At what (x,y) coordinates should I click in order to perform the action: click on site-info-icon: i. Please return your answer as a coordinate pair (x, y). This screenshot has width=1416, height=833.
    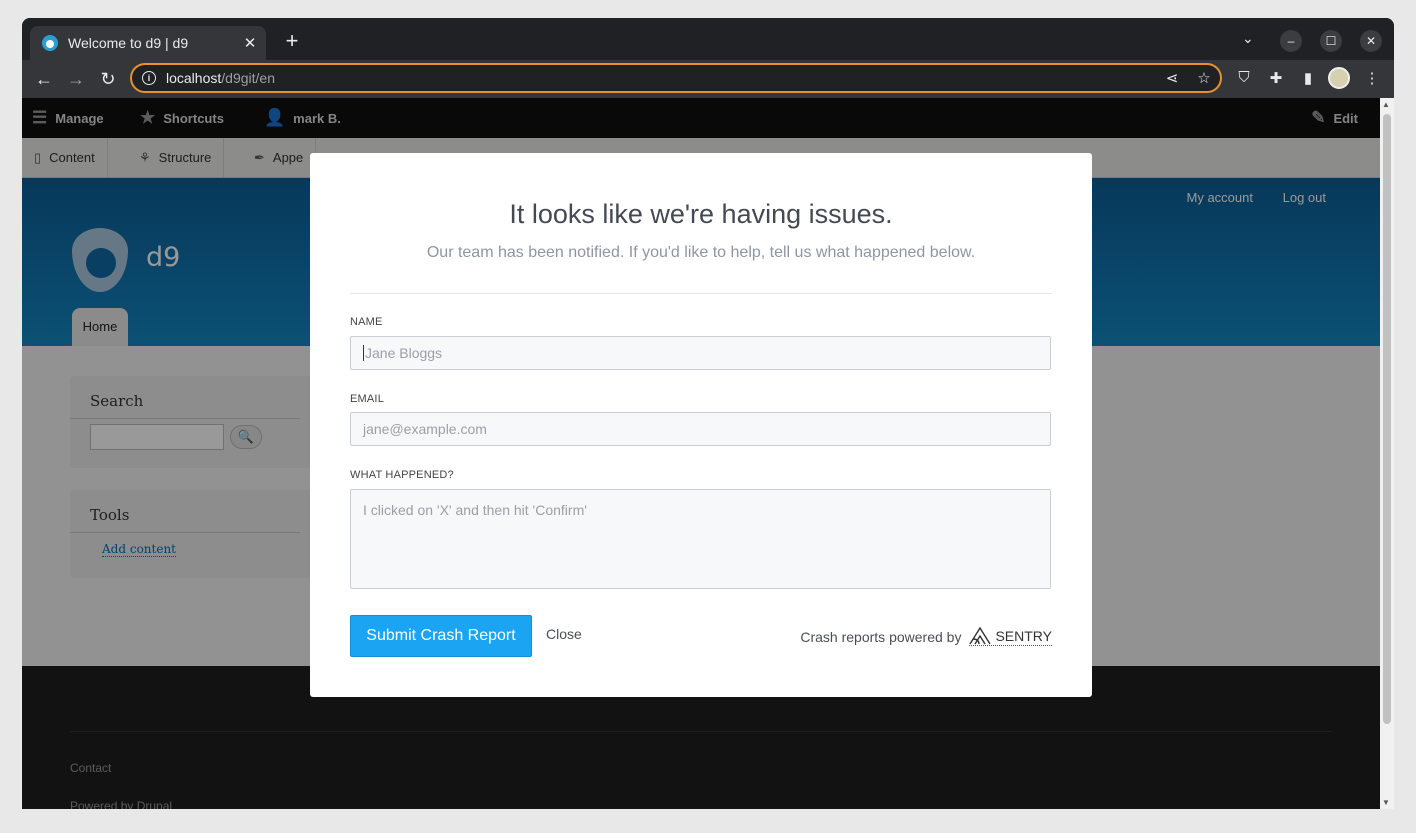
    Looking at the image, I should click on (149, 78).